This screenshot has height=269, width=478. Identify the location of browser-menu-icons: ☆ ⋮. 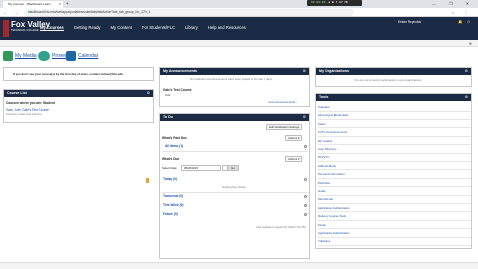
(461, 12).